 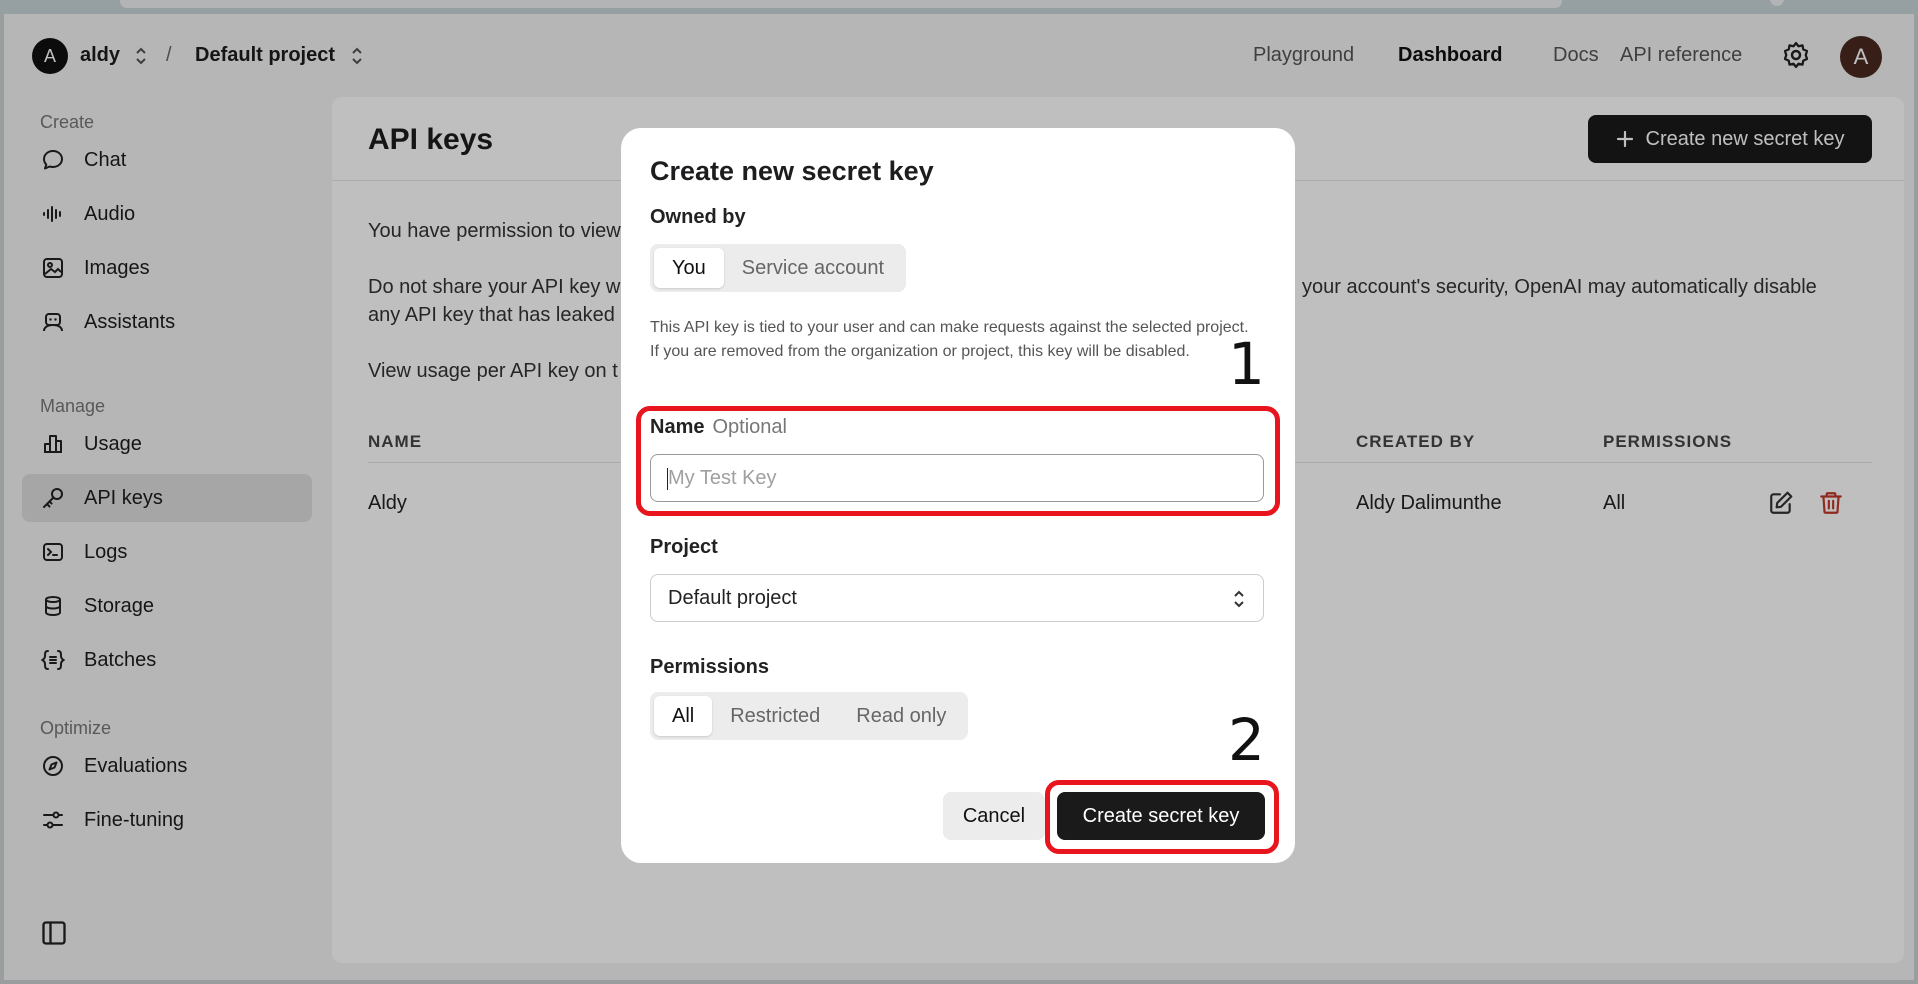 What do you see at coordinates (698, 217) in the screenshot?
I see `owned-by-label: Owned by` at bounding box center [698, 217].